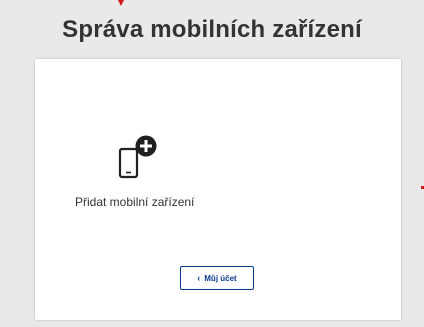 This screenshot has width=424, height=327. I want to click on red-marker-arrow, so click(121, 3).